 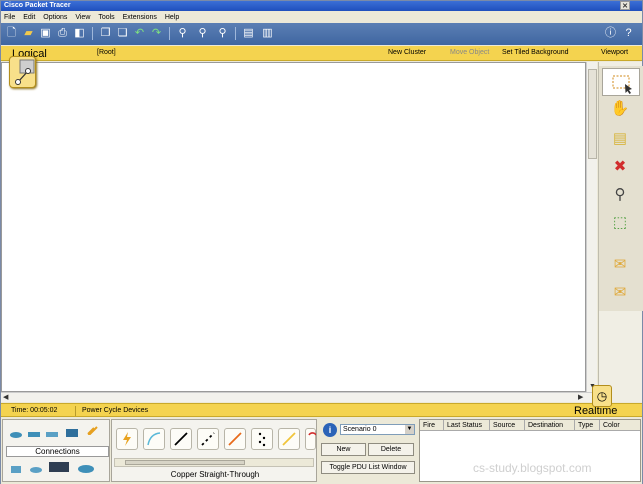 I want to click on scenario-info-icon: i, so click(x=330, y=430).